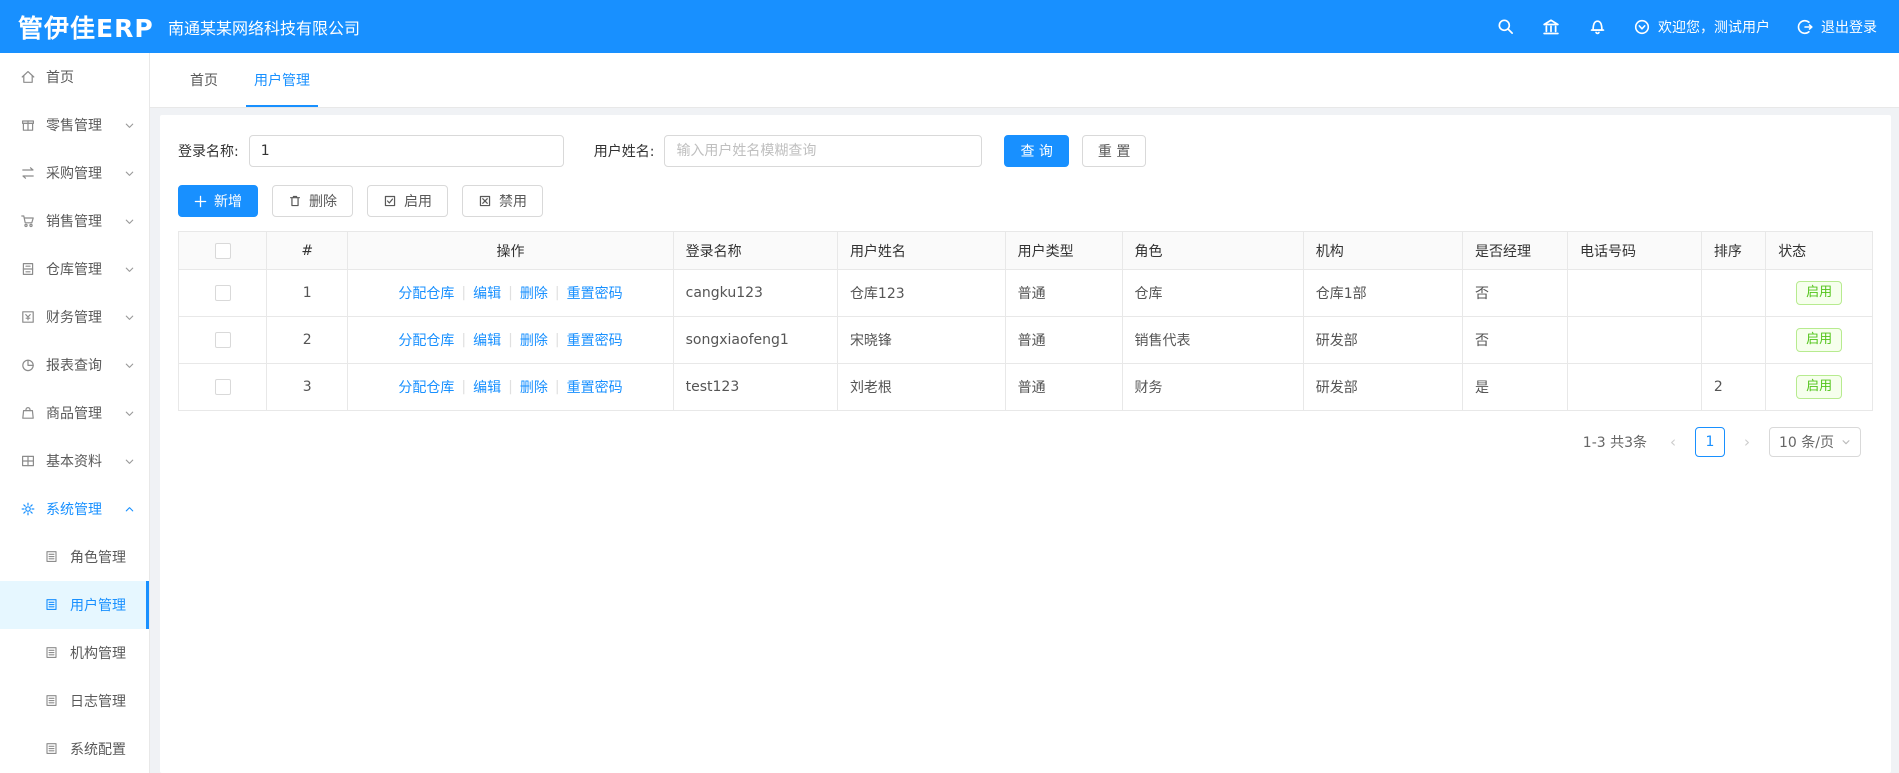  What do you see at coordinates (1673, 442) in the screenshot?
I see `prev-page-button: ‹` at bounding box center [1673, 442].